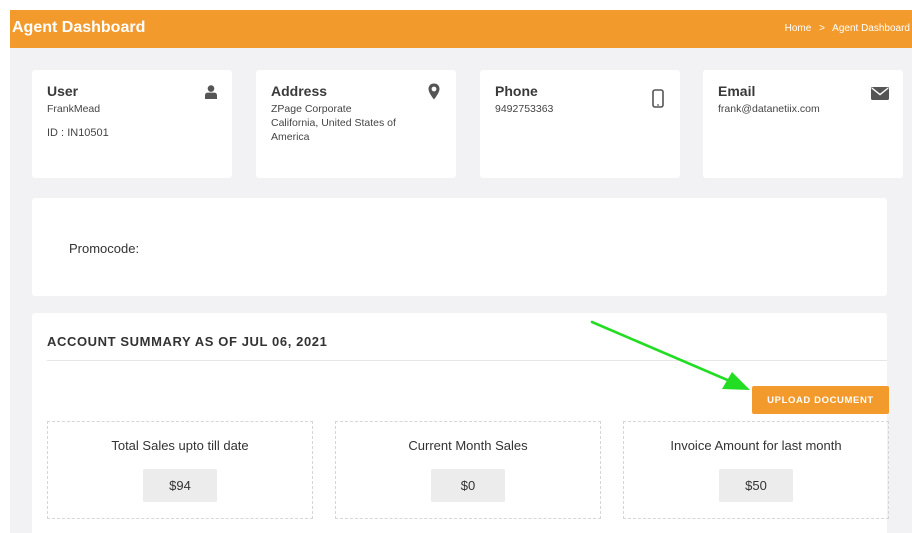  What do you see at coordinates (74, 109) in the screenshot?
I see `user-name: FrankMead` at bounding box center [74, 109].